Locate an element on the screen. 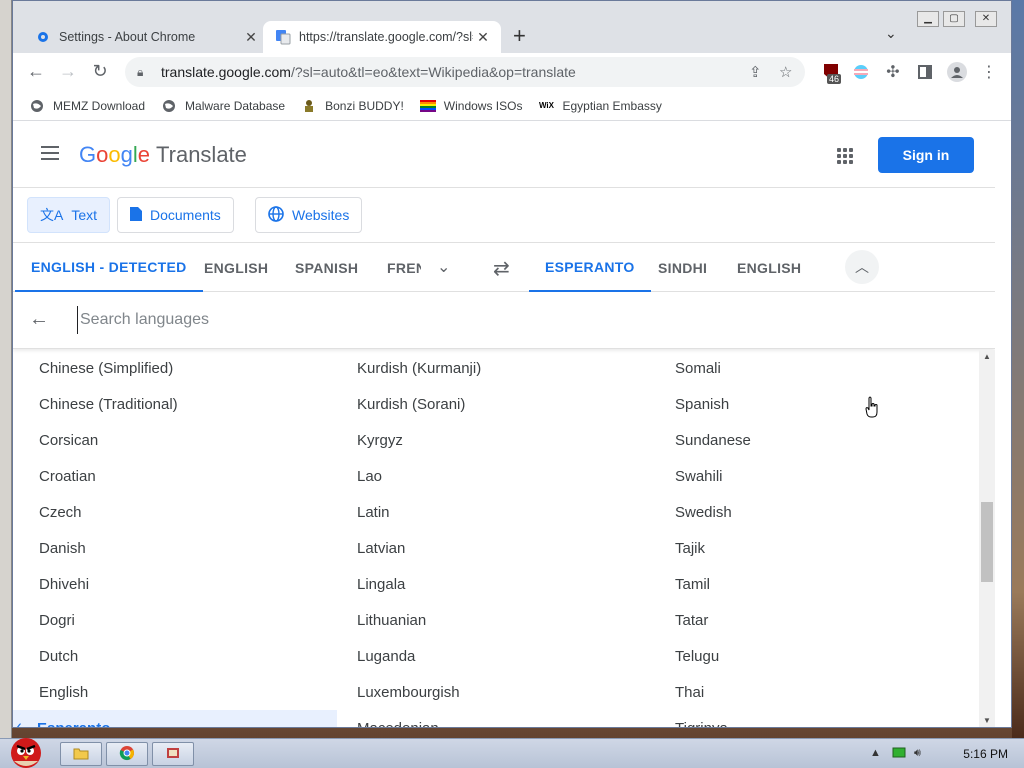 The height and width of the screenshot is (768, 1024). language-list-scrollbar: ▲ ▼ is located at coordinates (987, 538).